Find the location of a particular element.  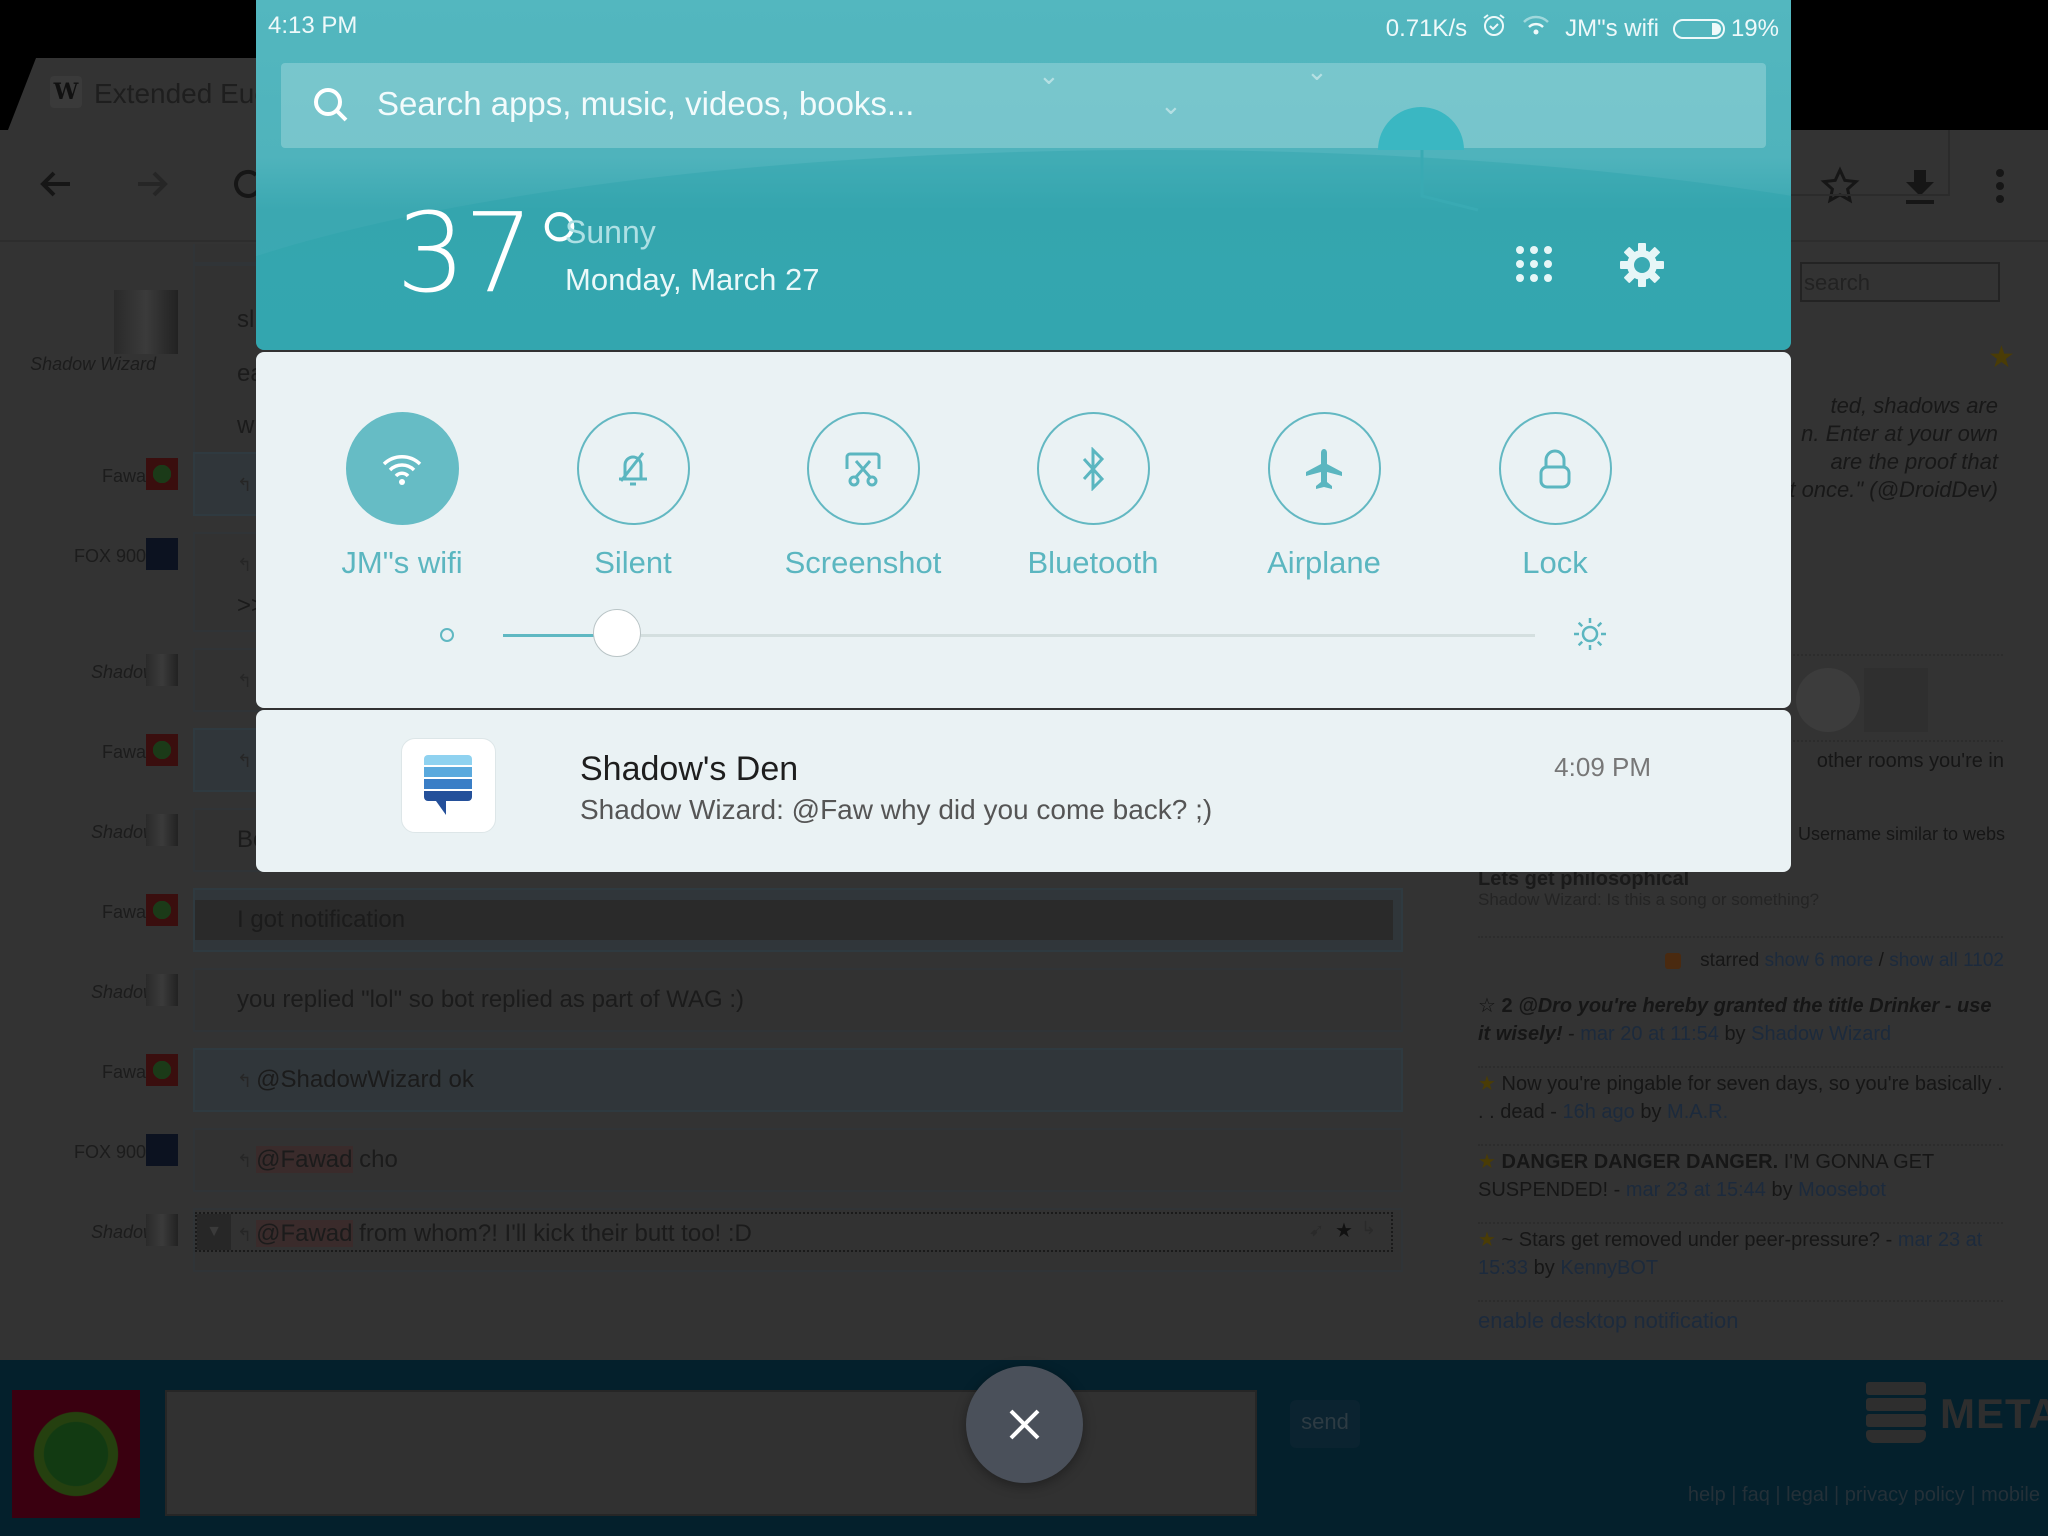

toggle-label: Screenshot is located at coordinates (863, 562).